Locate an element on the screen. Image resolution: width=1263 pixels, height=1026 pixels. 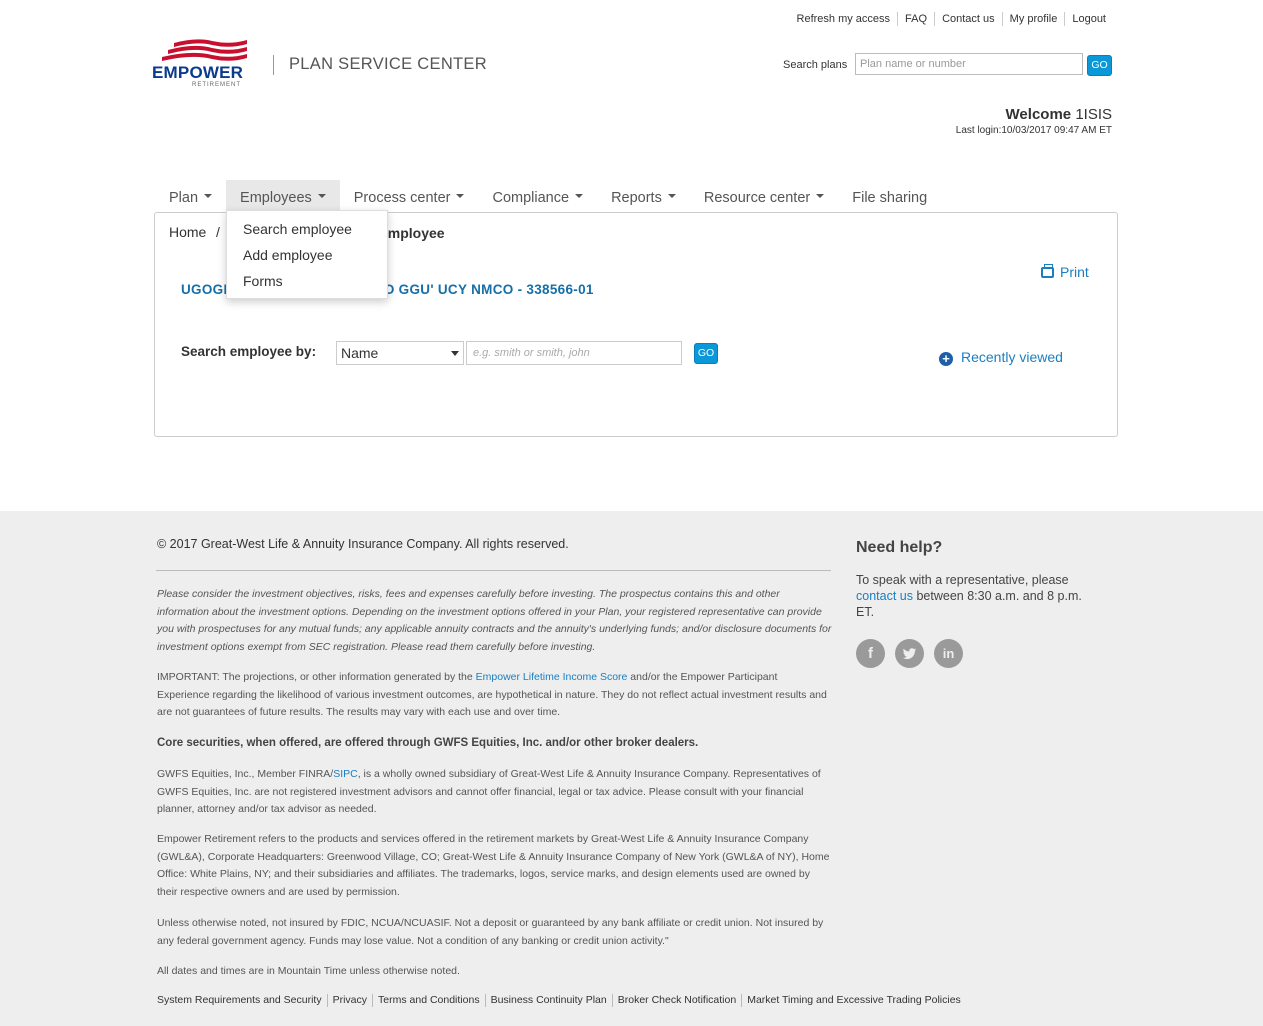
twitter-bird-glyph is located at coordinates (909, 654).